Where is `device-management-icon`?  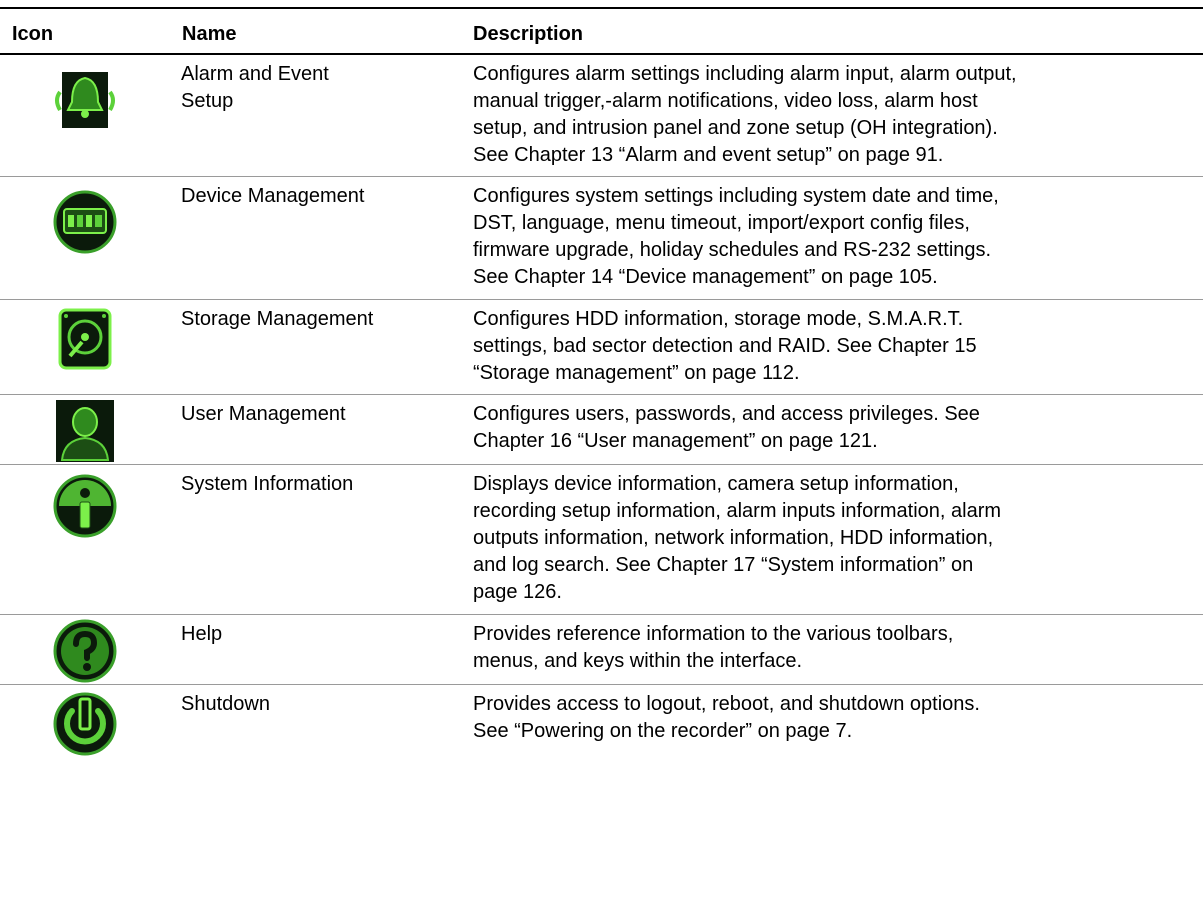
device-management-icon is located at coordinates (85, 222).